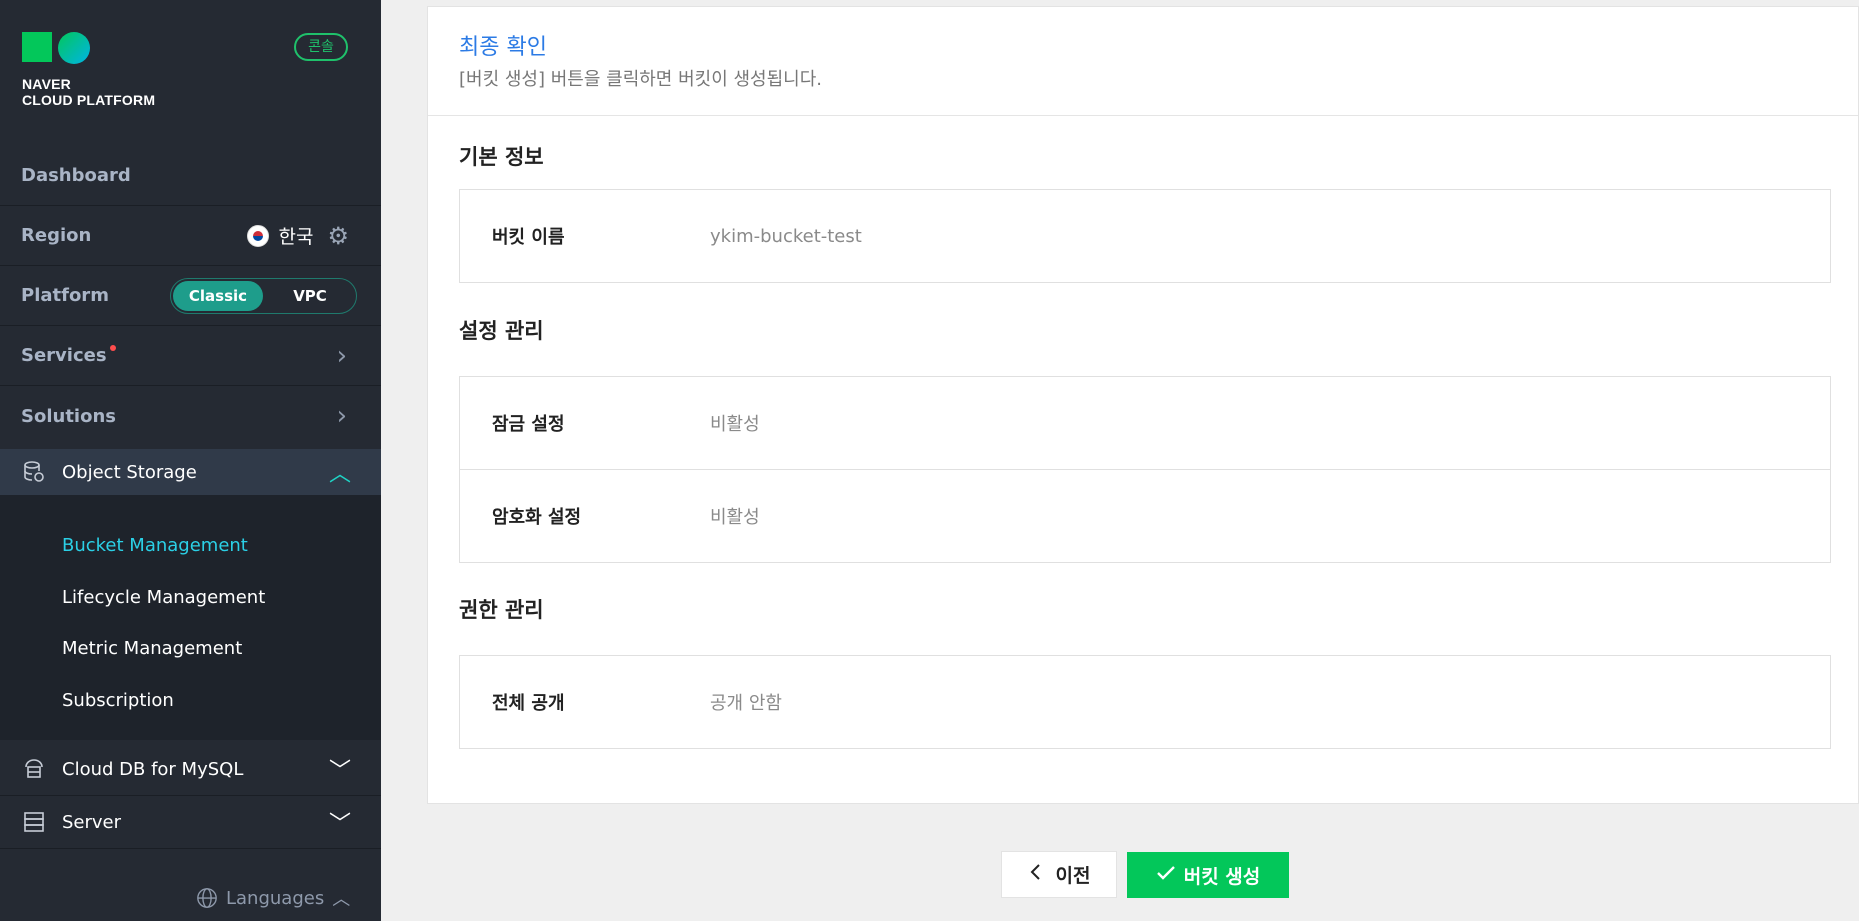 This screenshot has width=1859, height=921. What do you see at coordinates (746, 703) in the screenshot?
I see `row-value-public-access: 공개 안함` at bounding box center [746, 703].